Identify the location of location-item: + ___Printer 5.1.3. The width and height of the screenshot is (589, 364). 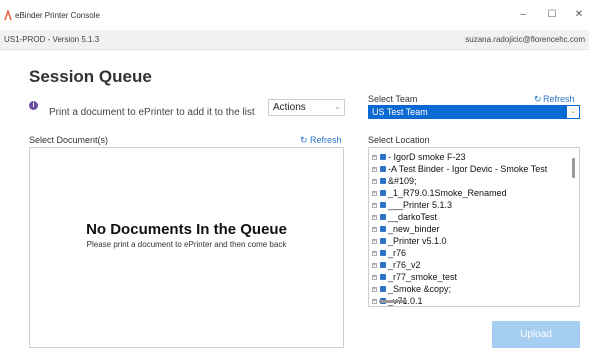
(469, 206).